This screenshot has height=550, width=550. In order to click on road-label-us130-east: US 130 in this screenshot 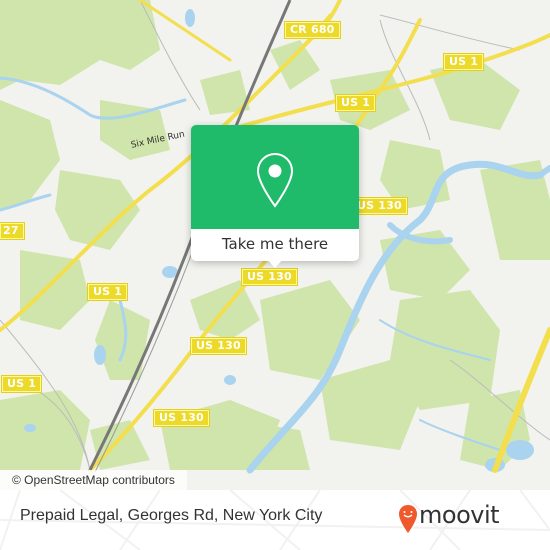, I will do `click(379, 206)`.